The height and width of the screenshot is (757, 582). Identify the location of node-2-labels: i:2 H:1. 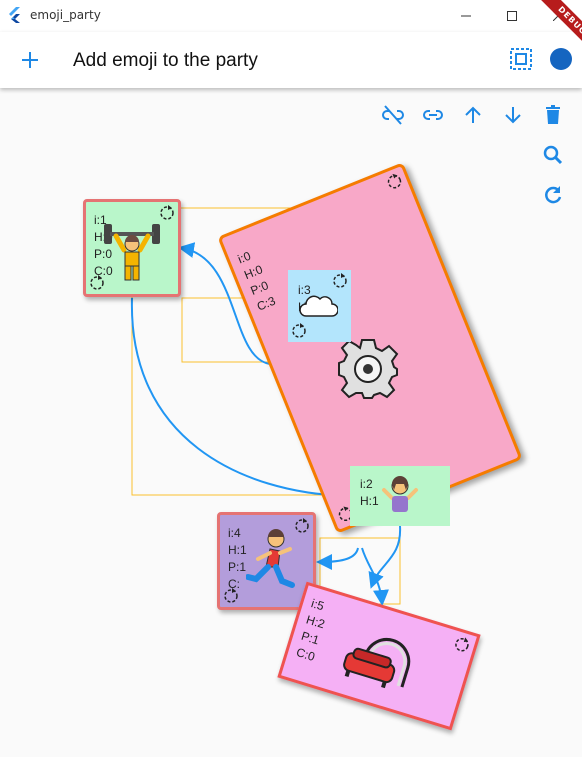
(369, 493).